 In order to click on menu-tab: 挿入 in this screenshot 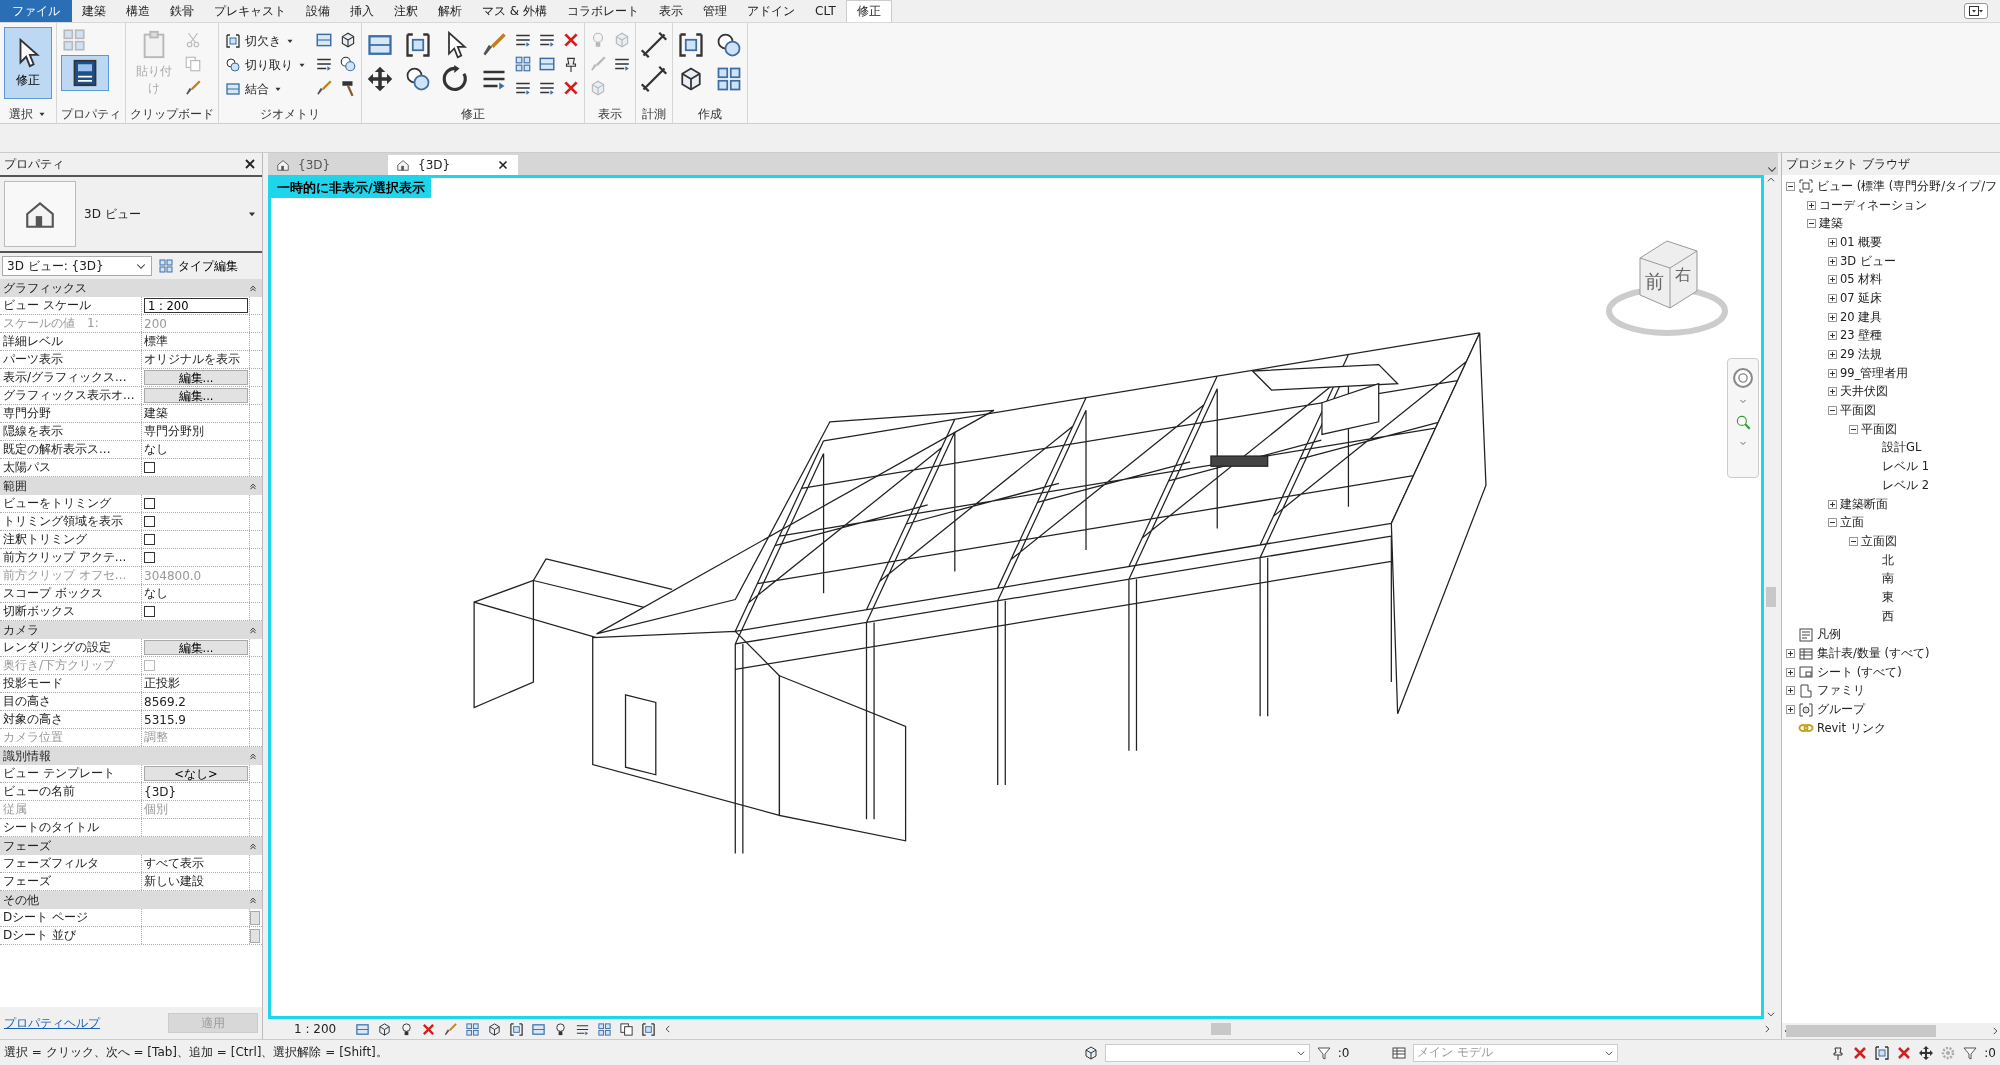, I will do `click(362, 11)`.